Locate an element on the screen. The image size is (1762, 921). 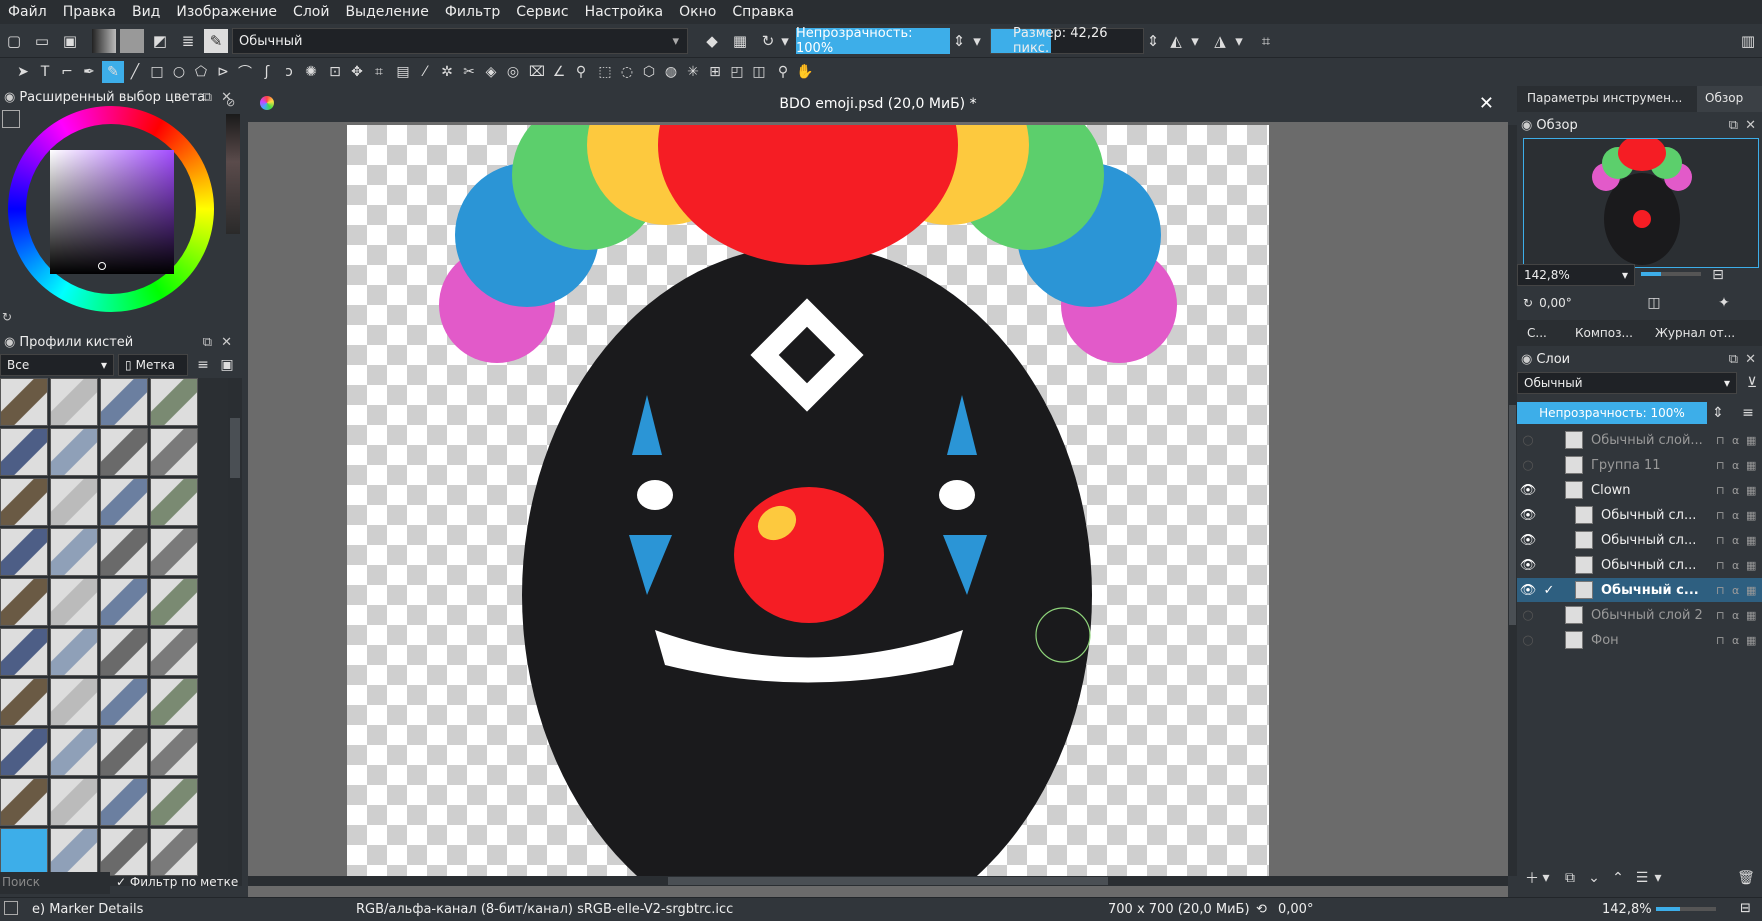
brush-settings-icon: ≣ is located at coordinates (188, 41).